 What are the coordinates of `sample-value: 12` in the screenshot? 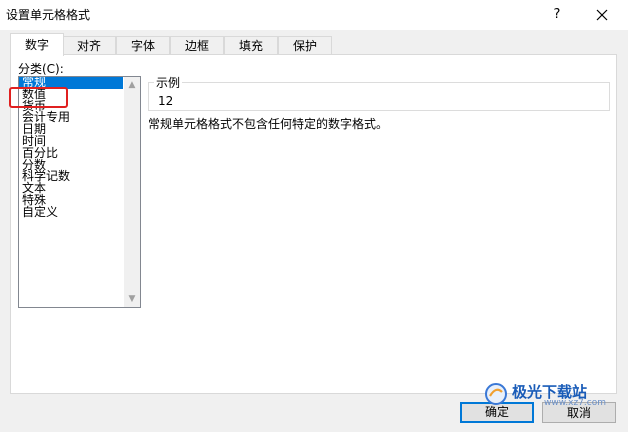 It's located at (166, 101).